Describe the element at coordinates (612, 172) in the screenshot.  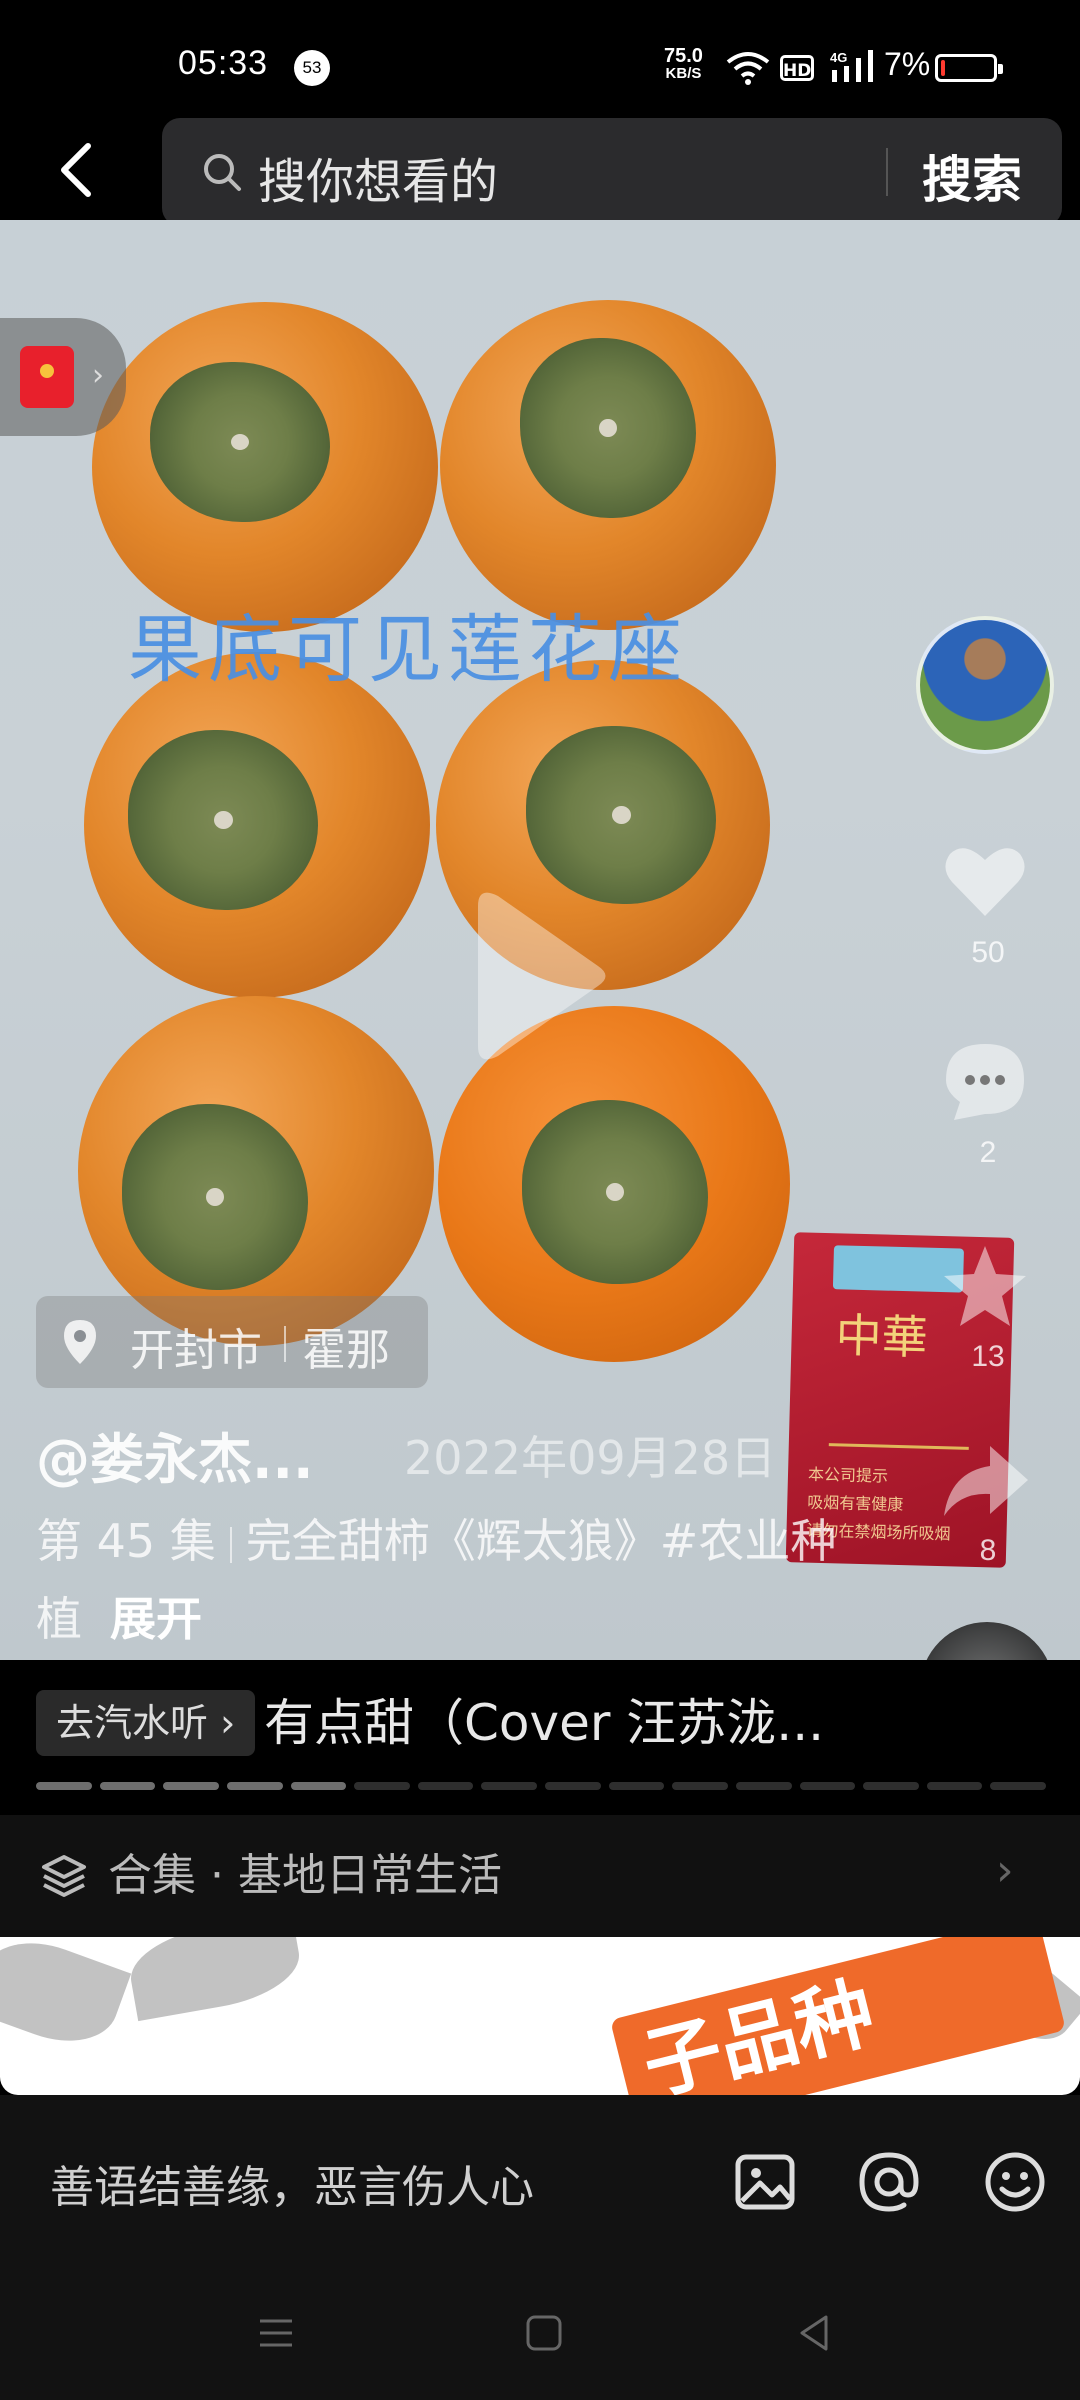
I see `search-bar: 搜你想看的 搜索` at that location.